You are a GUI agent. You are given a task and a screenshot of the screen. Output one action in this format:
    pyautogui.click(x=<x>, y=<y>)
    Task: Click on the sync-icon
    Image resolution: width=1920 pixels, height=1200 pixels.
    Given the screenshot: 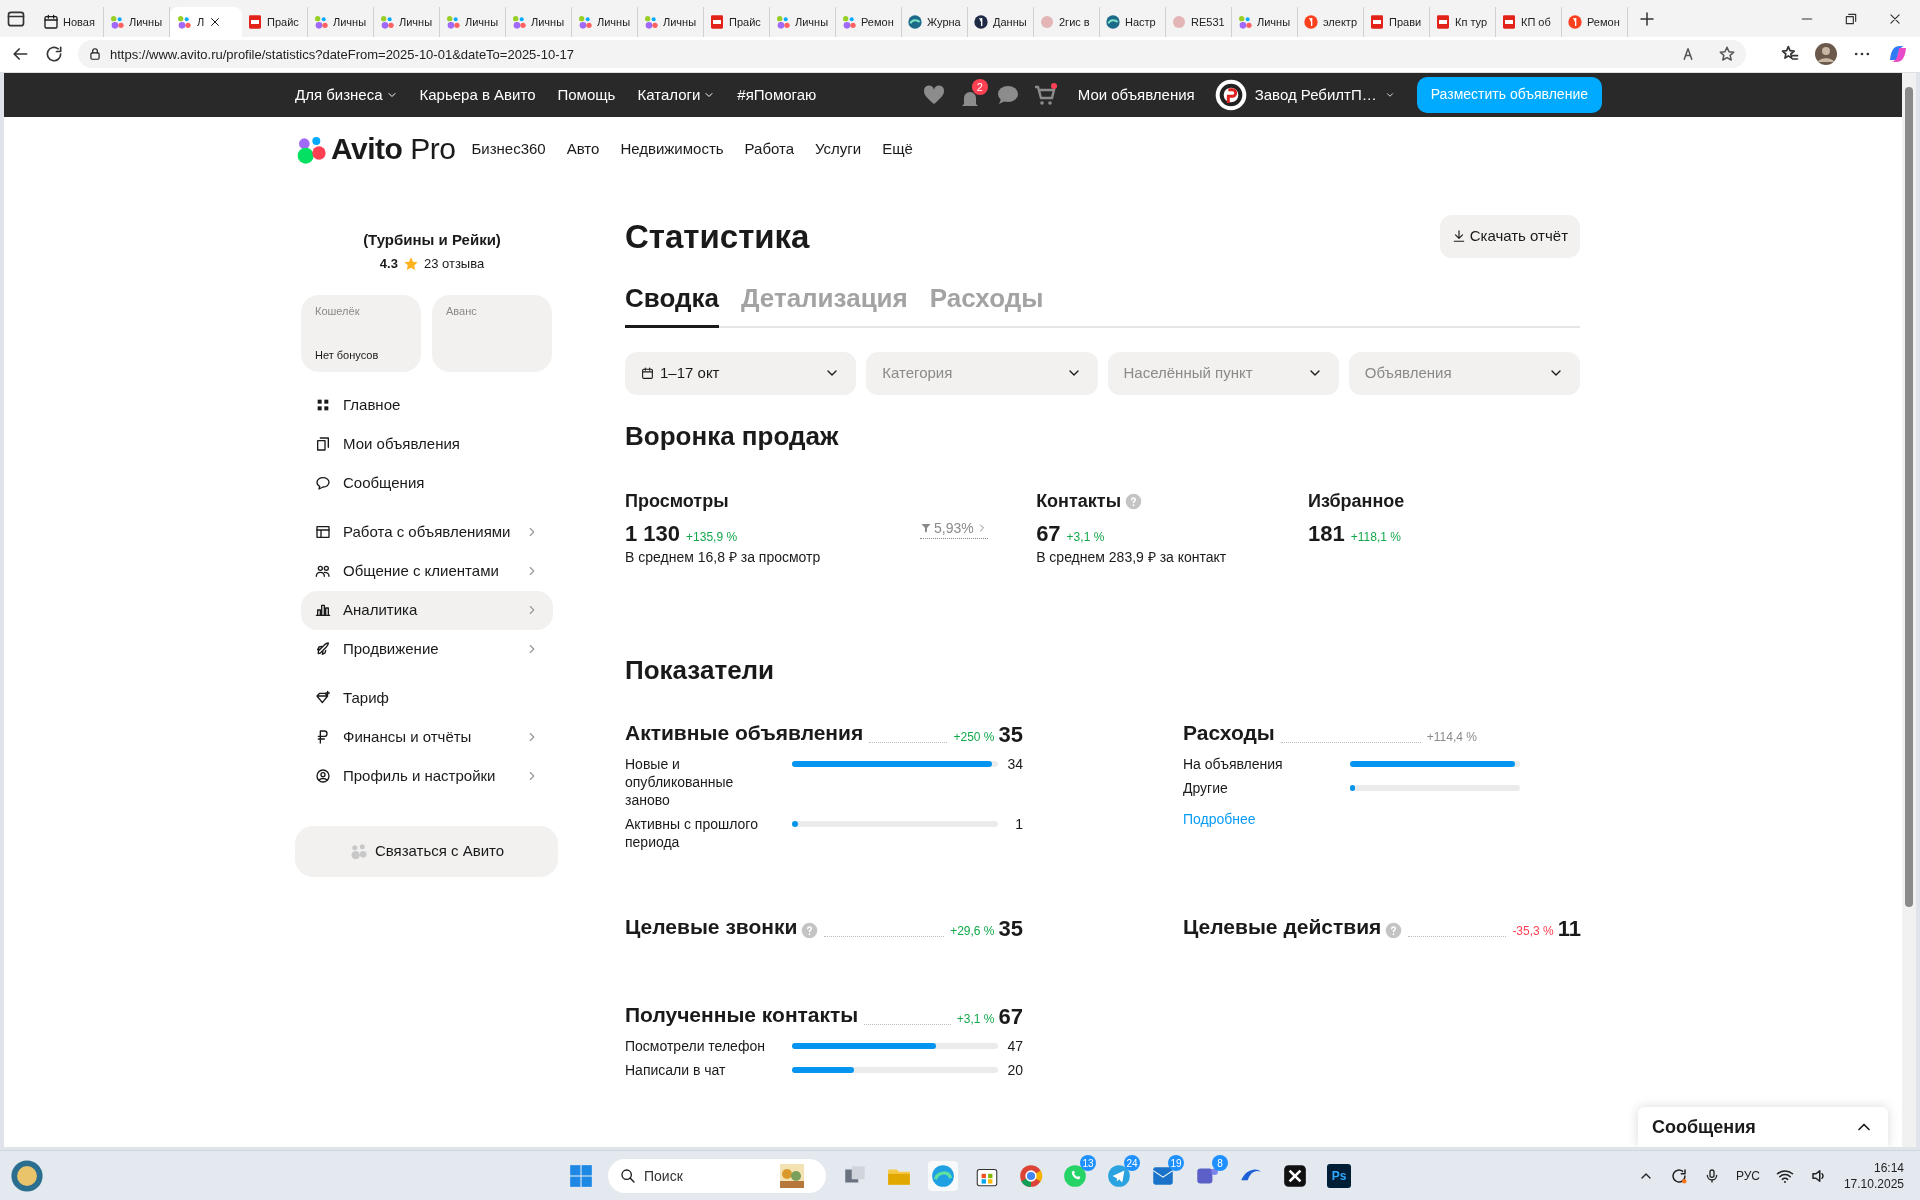 What is the action you would take?
    pyautogui.click(x=1678, y=1175)
    